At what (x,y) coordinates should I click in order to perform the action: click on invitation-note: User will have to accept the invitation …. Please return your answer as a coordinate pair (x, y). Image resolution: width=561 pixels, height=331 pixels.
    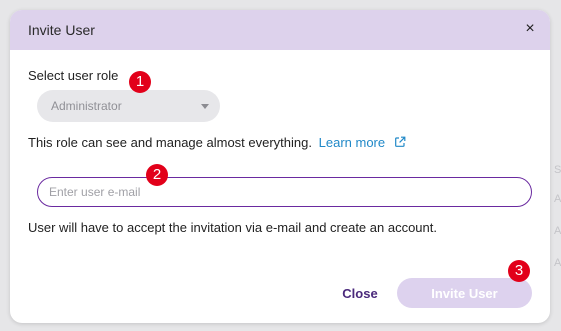
    Looking at the image, I should click on (232, 227).